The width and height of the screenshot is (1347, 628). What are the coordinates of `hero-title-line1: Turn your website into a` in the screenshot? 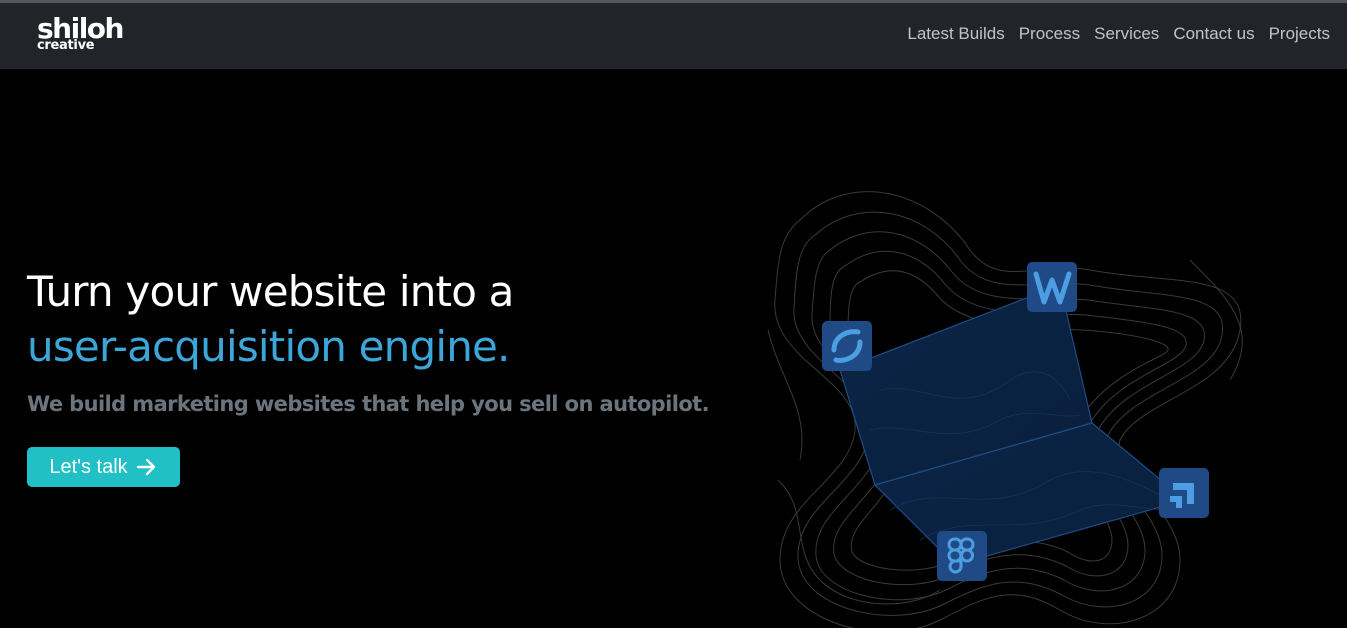 It's located at (270, 291).